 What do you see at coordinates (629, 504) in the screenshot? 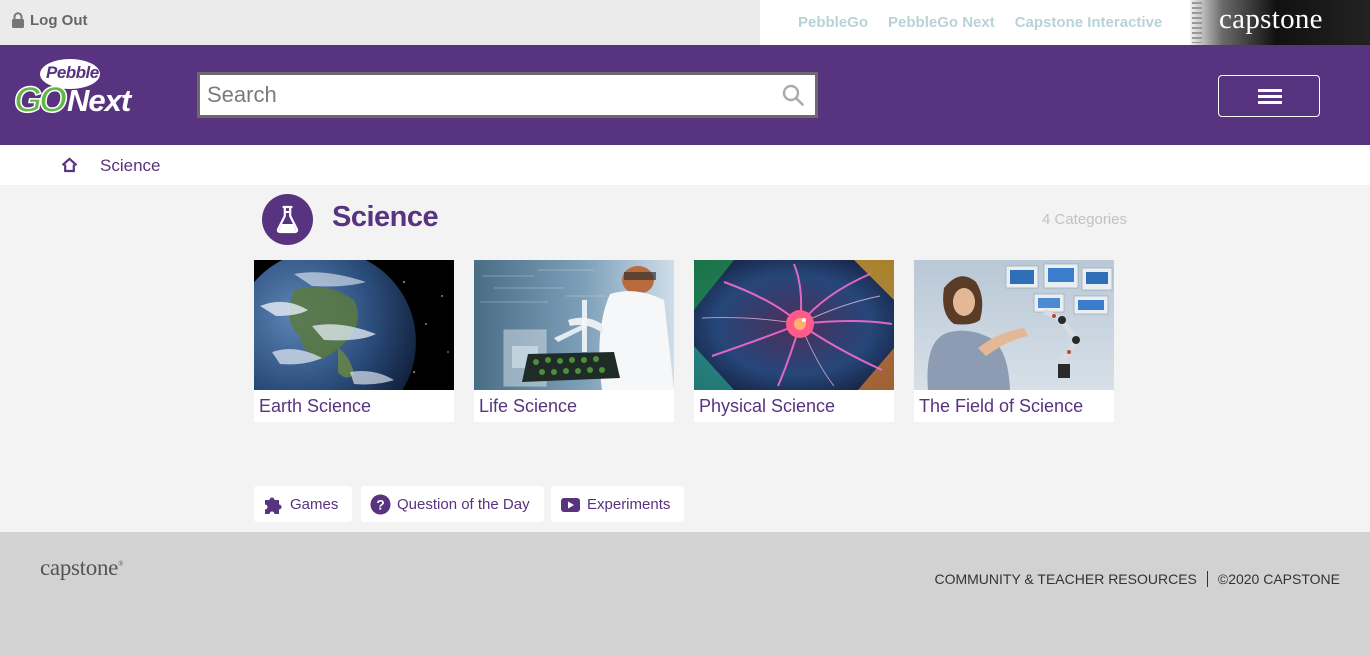
I see `experiments-label: Experiments` at bounding box center [629, 504].